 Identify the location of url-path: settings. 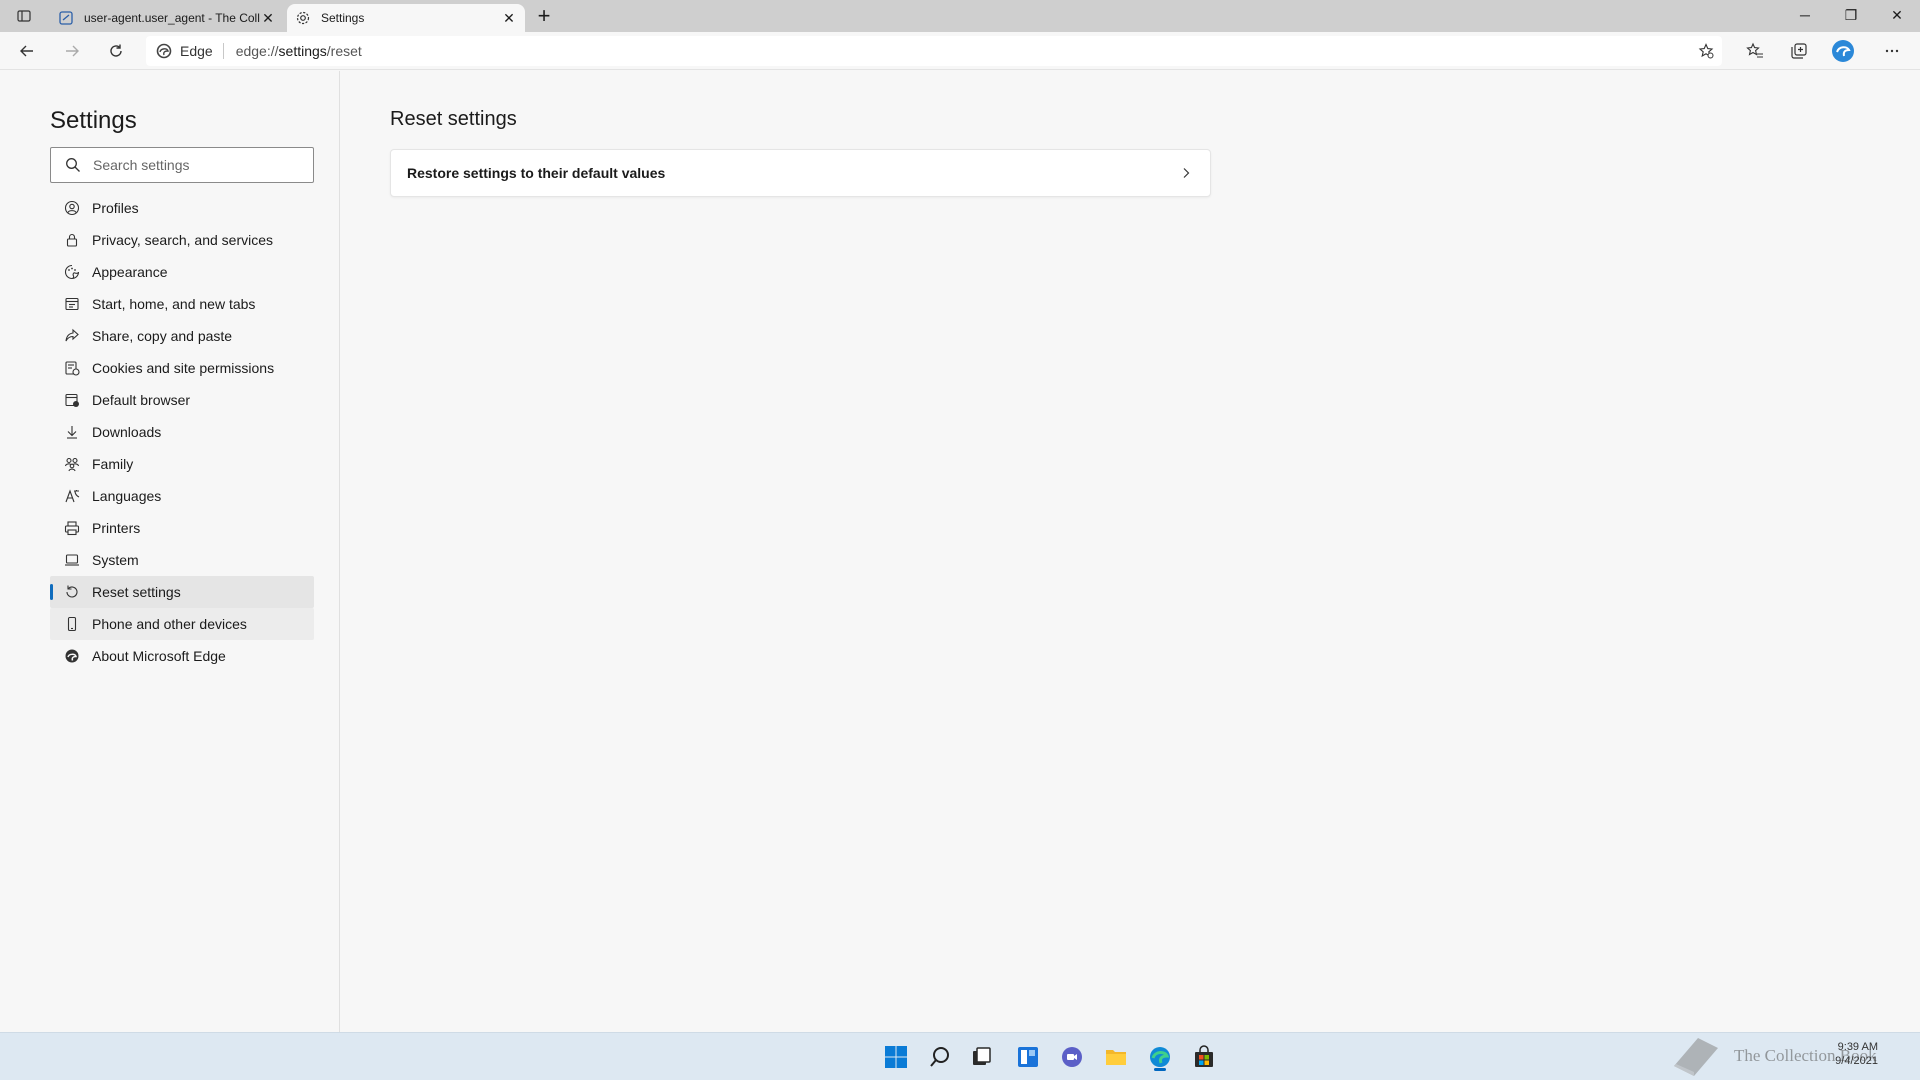
(302, 51).